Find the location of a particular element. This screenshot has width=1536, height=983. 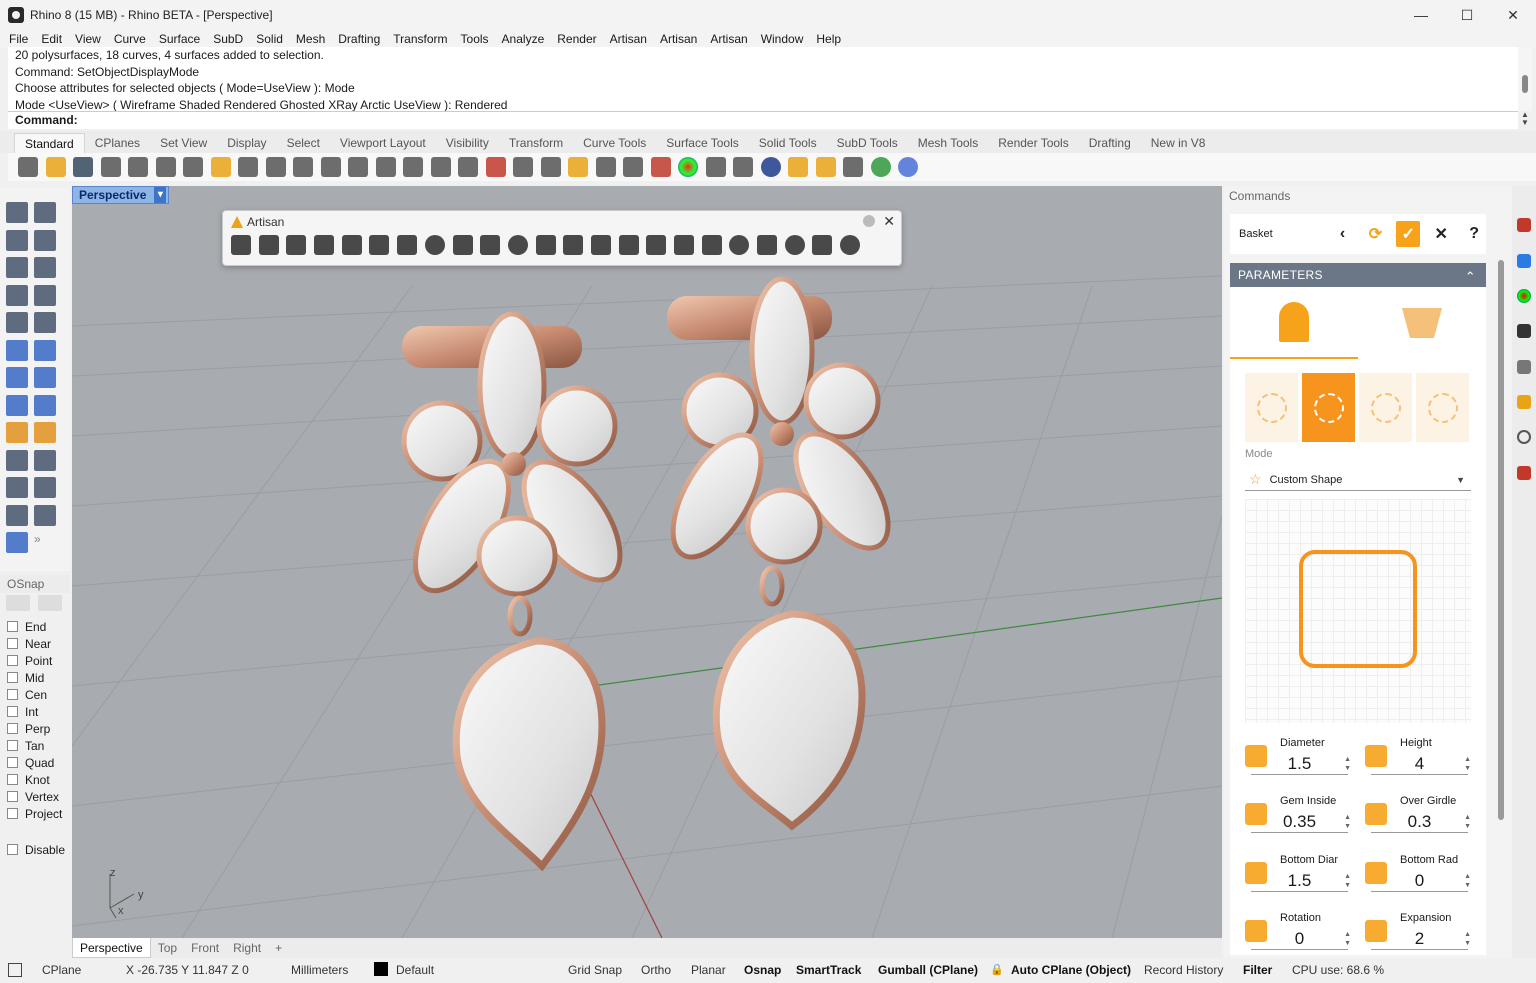

bottom-diameter-input: 1.5 is located at coordinates (1299, 881).